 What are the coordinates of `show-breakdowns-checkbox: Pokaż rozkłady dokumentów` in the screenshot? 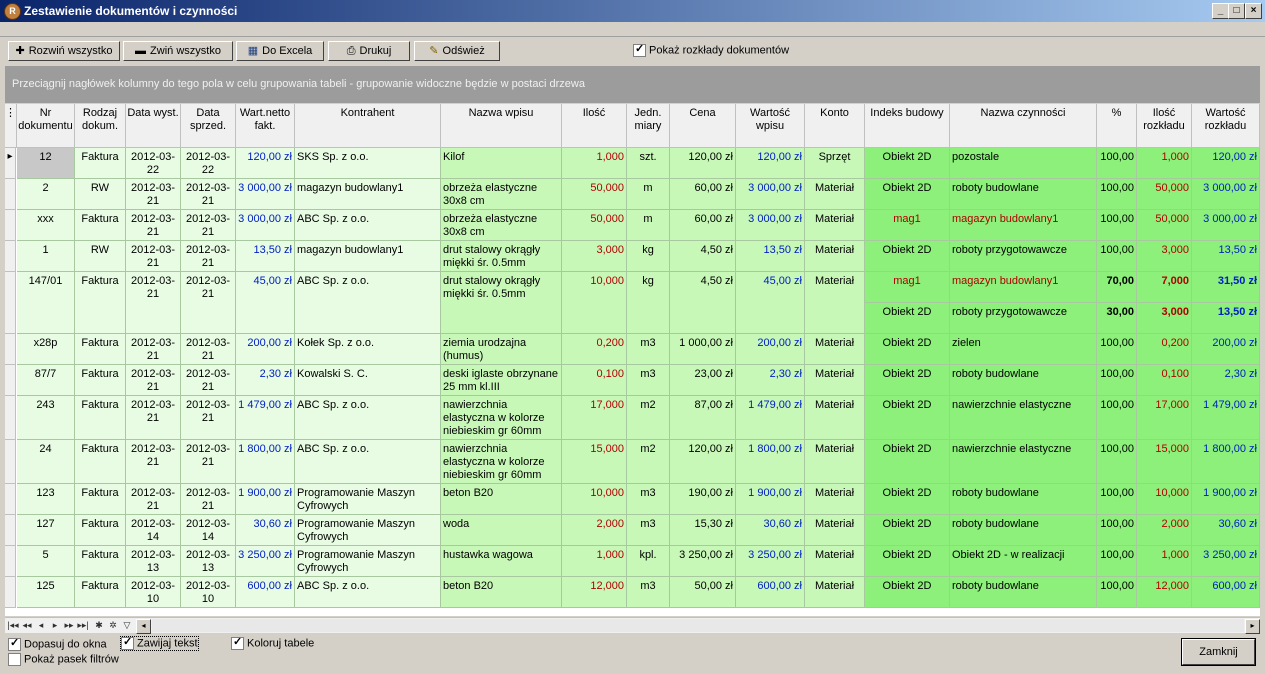 It's located at (711, 49).